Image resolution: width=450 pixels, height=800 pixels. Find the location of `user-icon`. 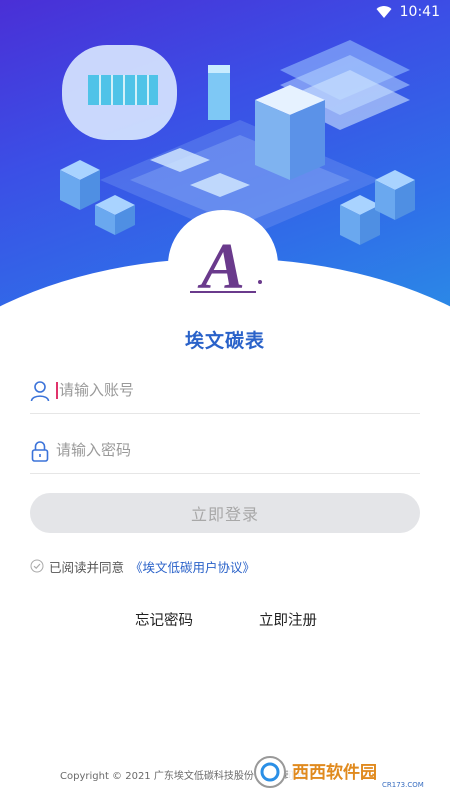

user-icon is located at coordinates (40, 390).